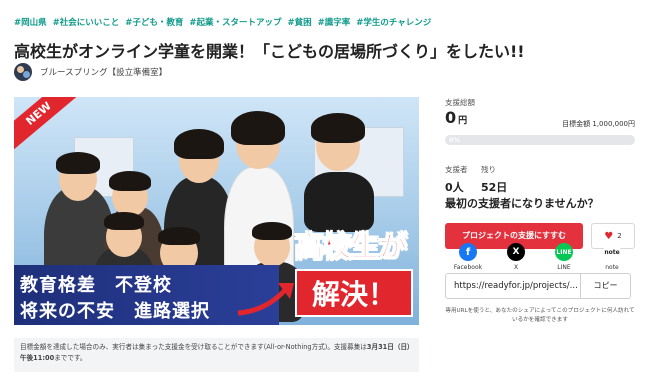 This screenshot has width=650, height=385. What do you see at coordinates (564, 252) in the screenshot?
I see `line-icon: LINE` at bounding box center [564, 252].